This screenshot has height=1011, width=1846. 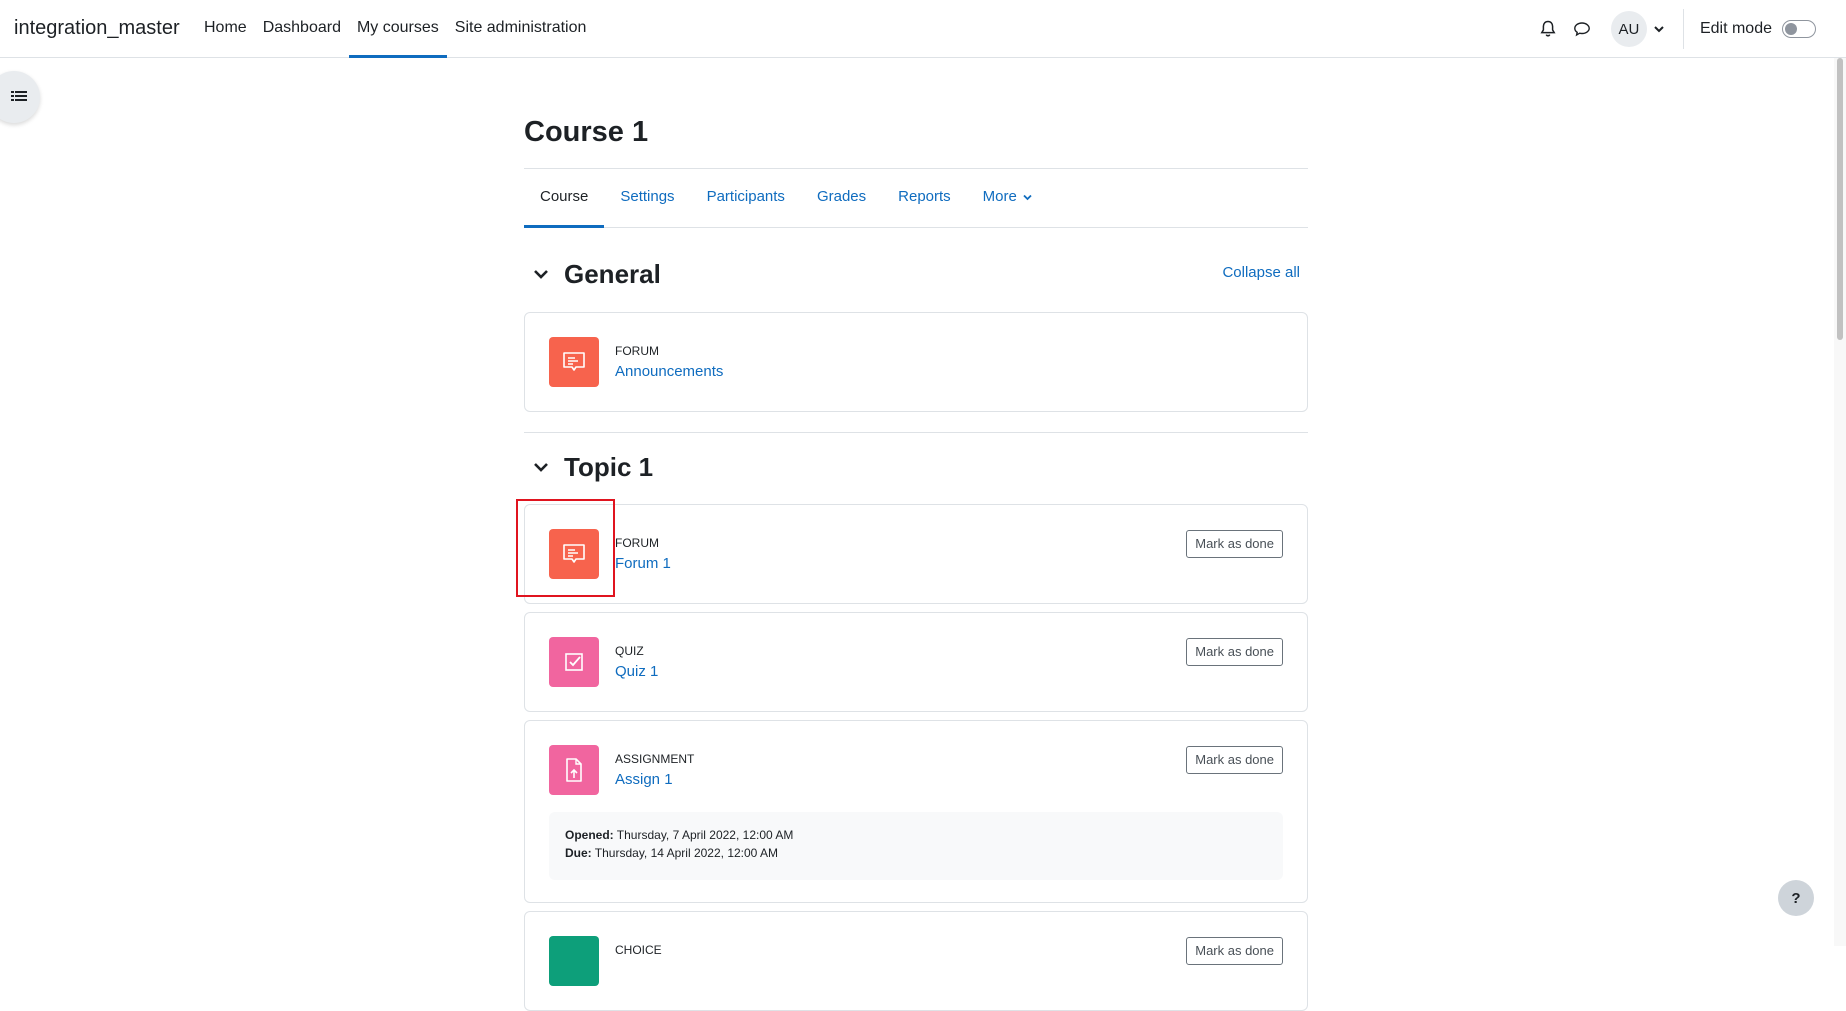 What do you see at coordinates (999, 196) in the screenshot?
I see `tab-more-label: More` at bounding box center [999, 196].